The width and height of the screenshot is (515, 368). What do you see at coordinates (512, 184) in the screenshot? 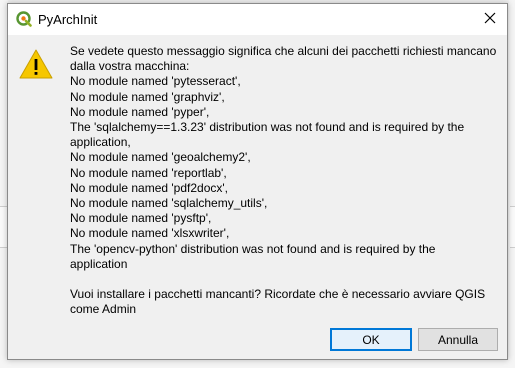
I see `background-window-right` at bounding box center [512, 184].